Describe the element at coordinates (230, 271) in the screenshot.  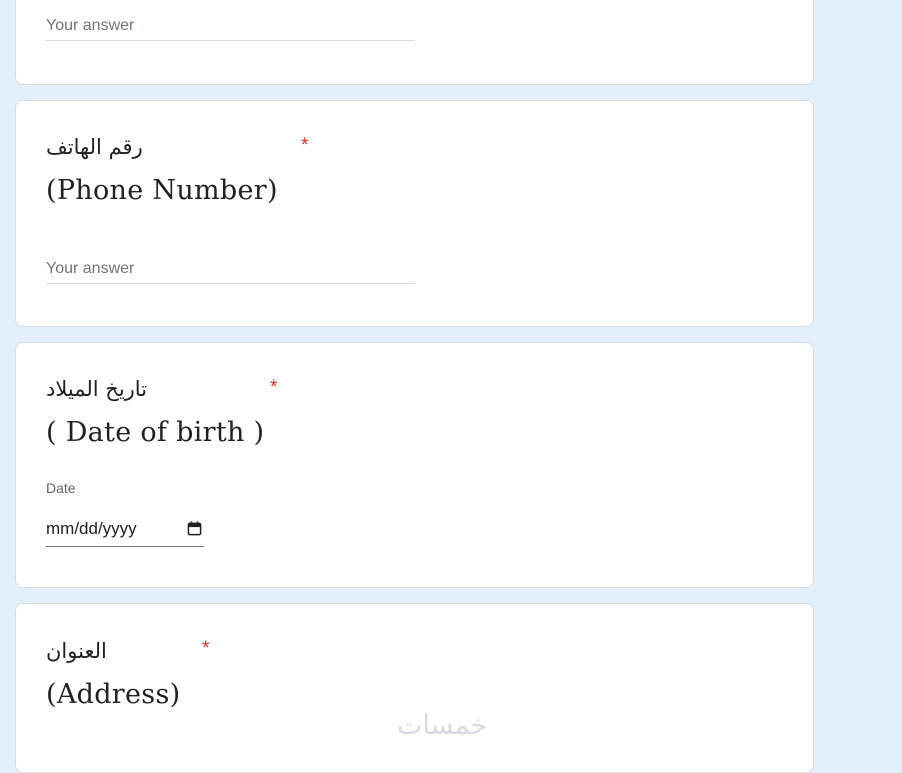
I see `phone-answer-input: Your answer` at that location.